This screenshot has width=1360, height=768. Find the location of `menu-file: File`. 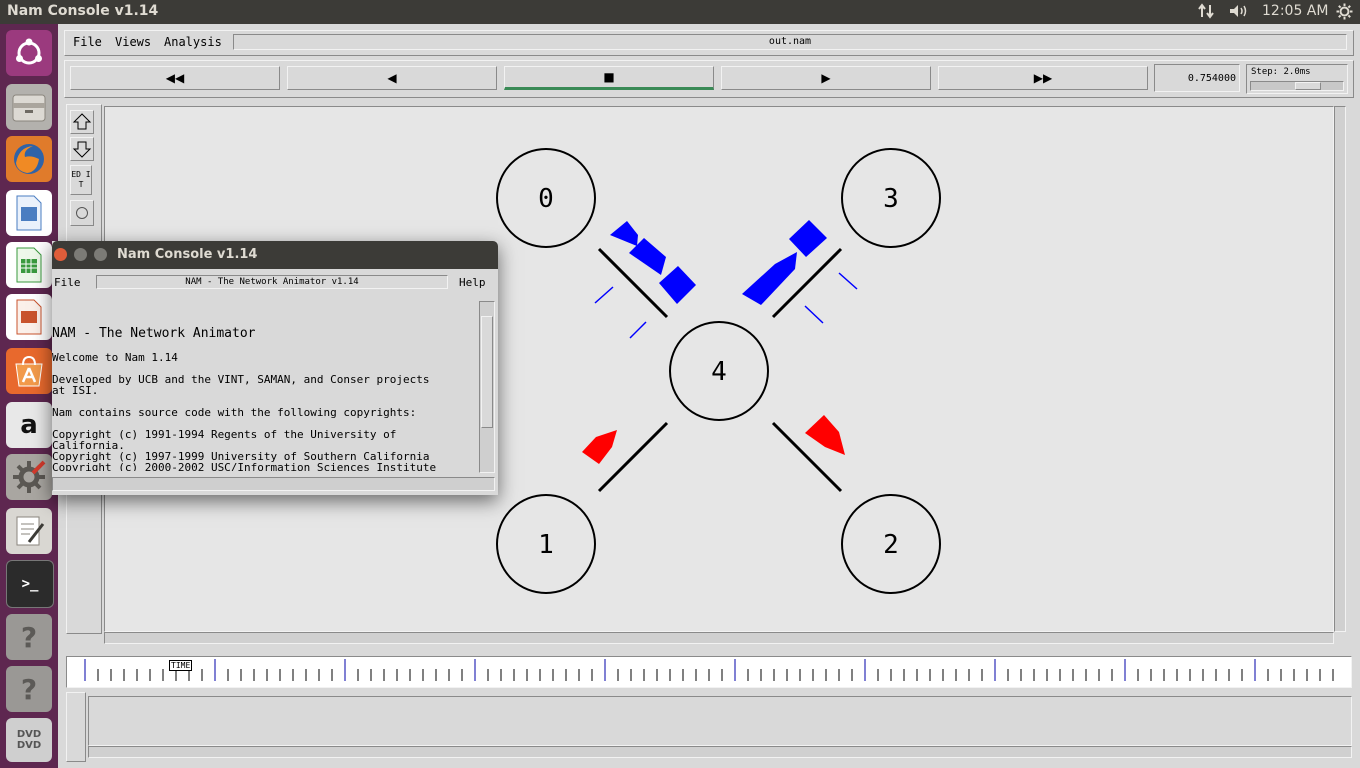

menu-file: File is located at coordinates (87, 42).